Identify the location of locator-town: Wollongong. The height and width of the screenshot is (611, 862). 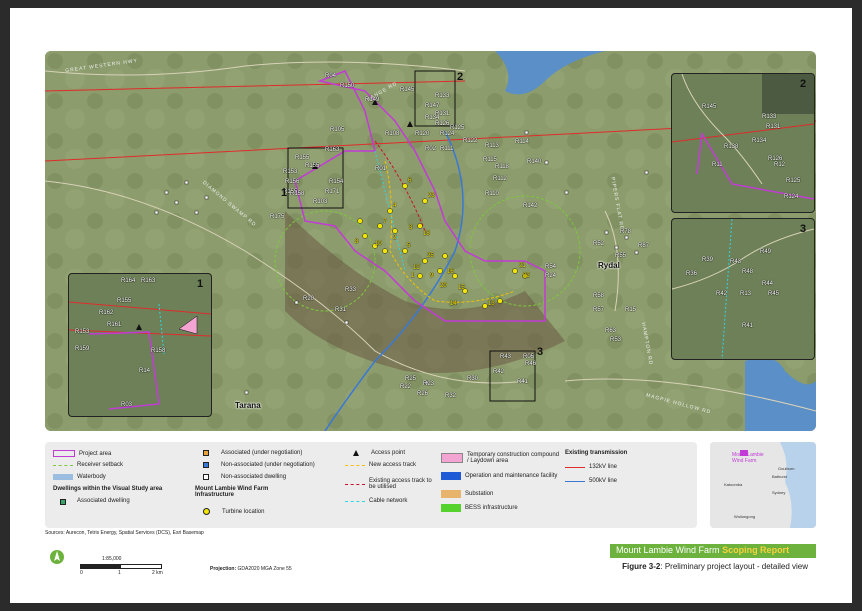
(745, 516).